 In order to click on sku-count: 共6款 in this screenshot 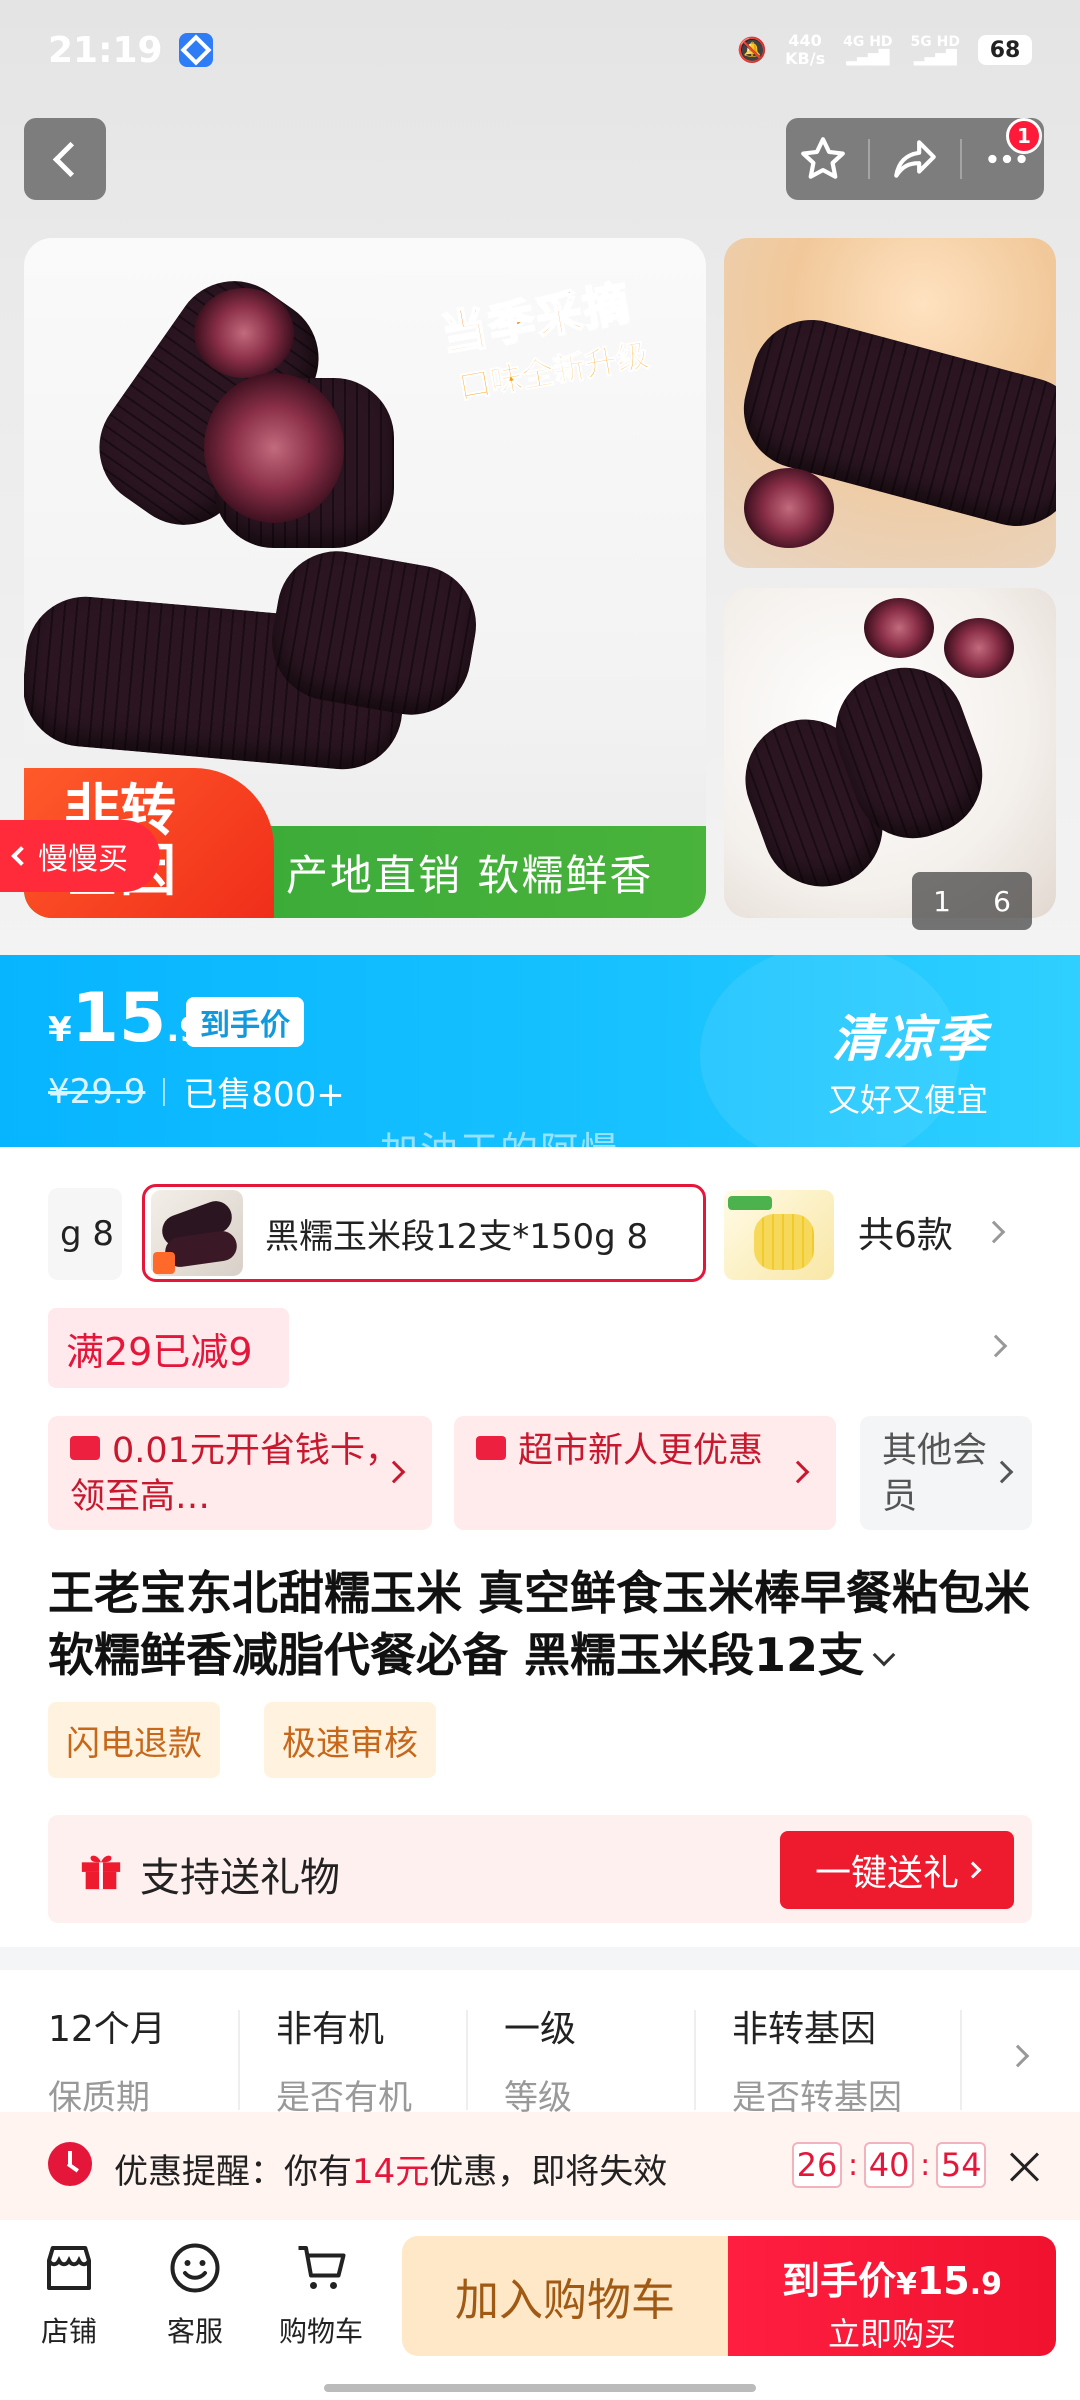, I will do `click(905, 1232)`.